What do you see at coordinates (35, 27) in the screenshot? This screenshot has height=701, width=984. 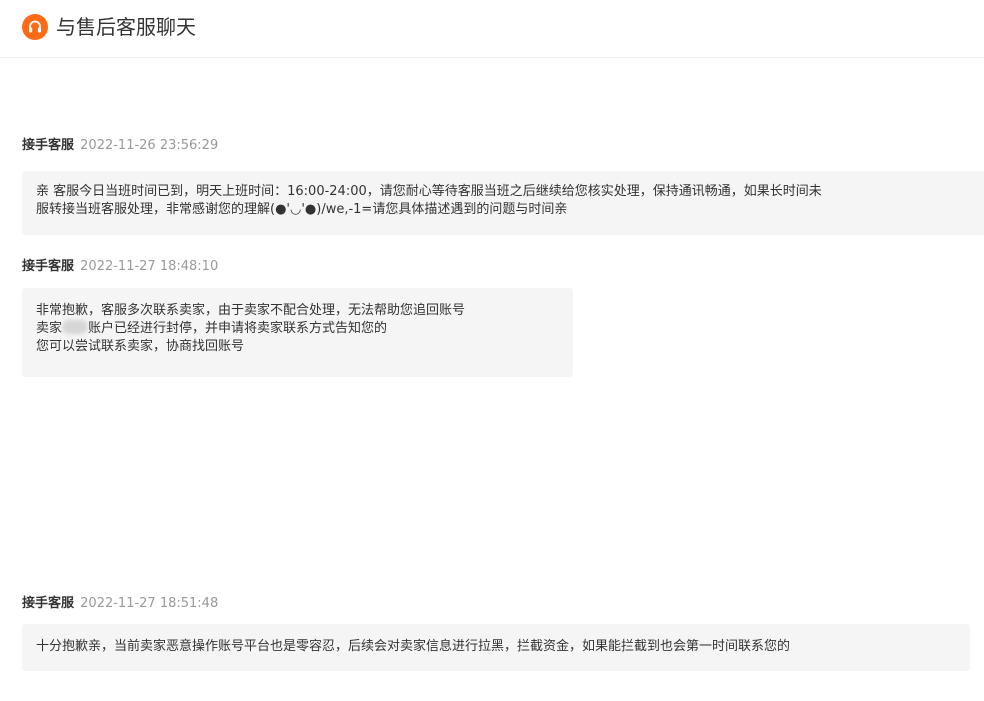 I see `headset-icon` at bounding box center [35, 27].